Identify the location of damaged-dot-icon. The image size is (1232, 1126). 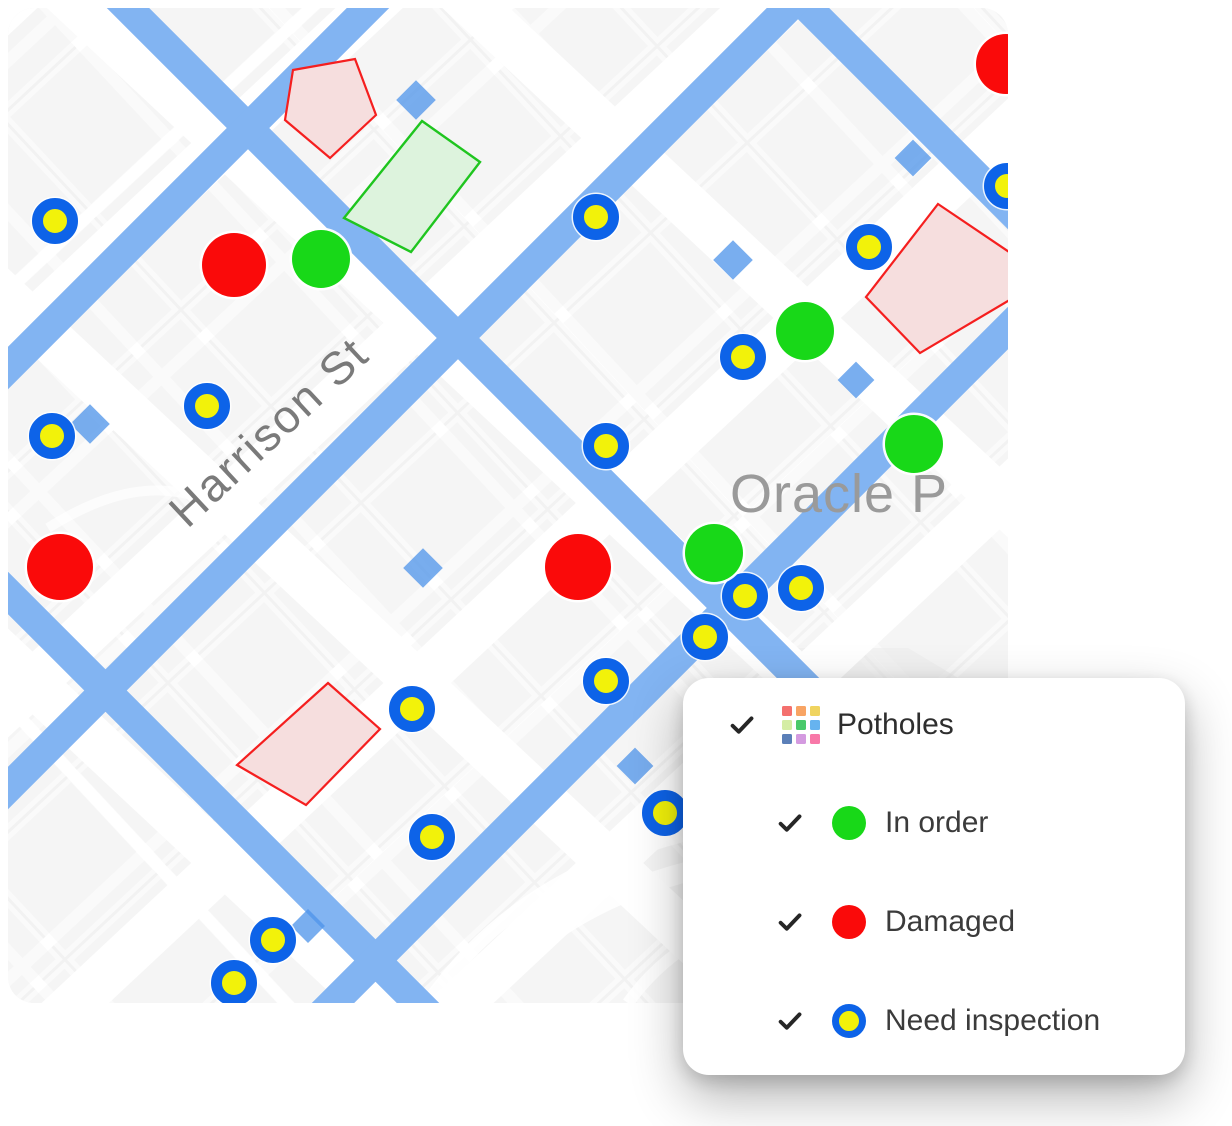
(849, 922).